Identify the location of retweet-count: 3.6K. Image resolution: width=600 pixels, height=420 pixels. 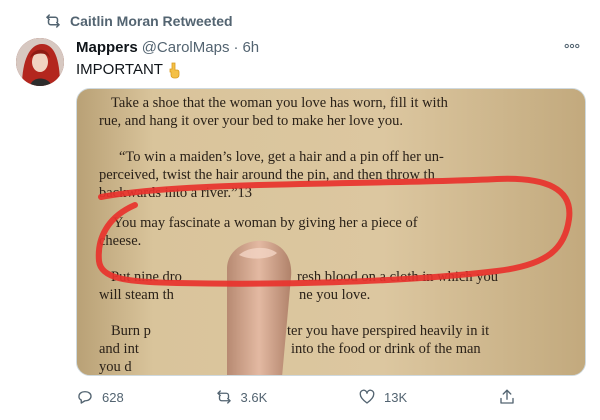
(254, 397).